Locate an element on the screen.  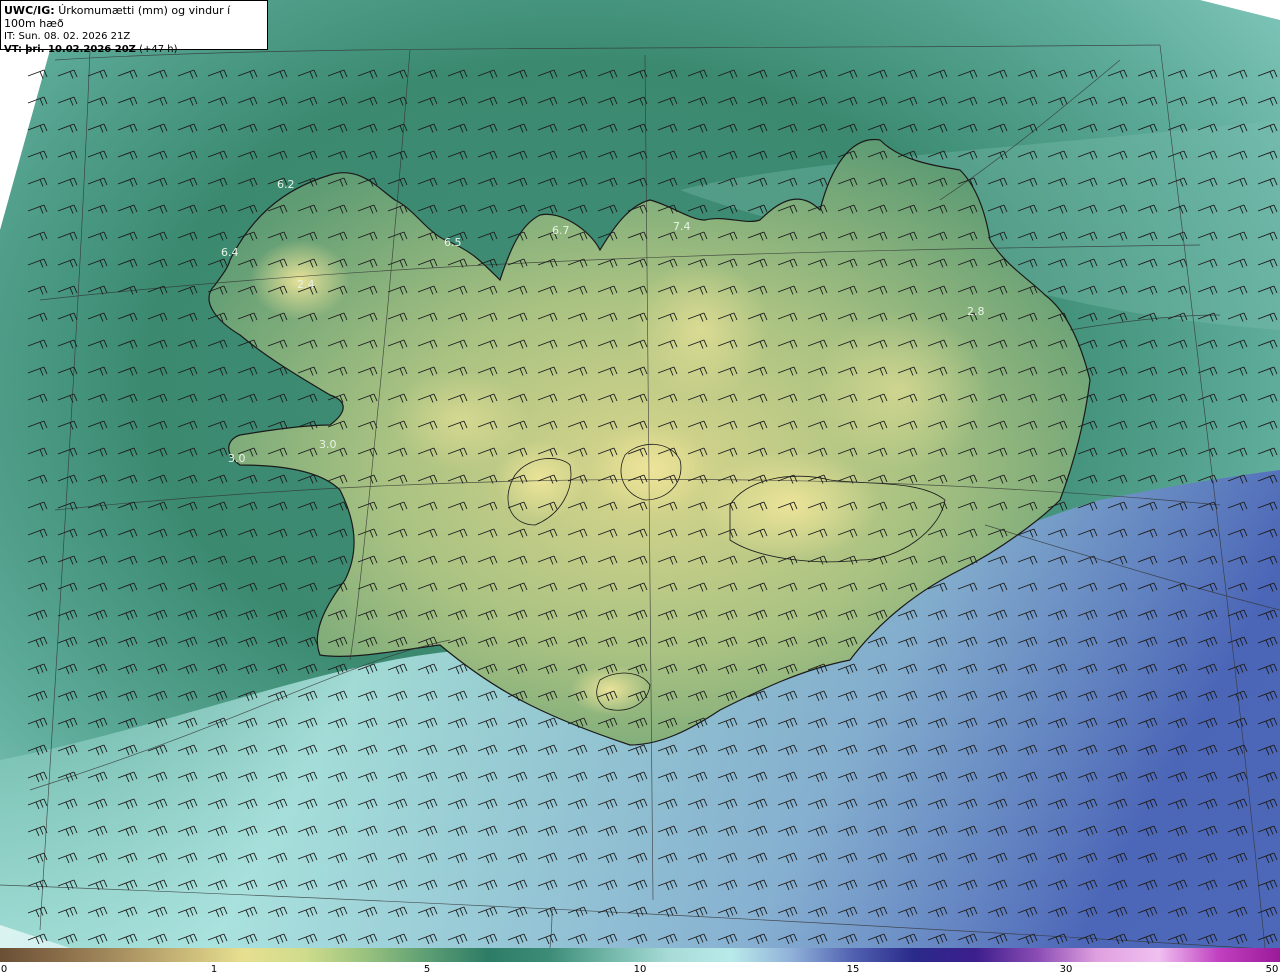
valid-time: þri. 10.02.2026 20Z is located at coordinates (80, 49).